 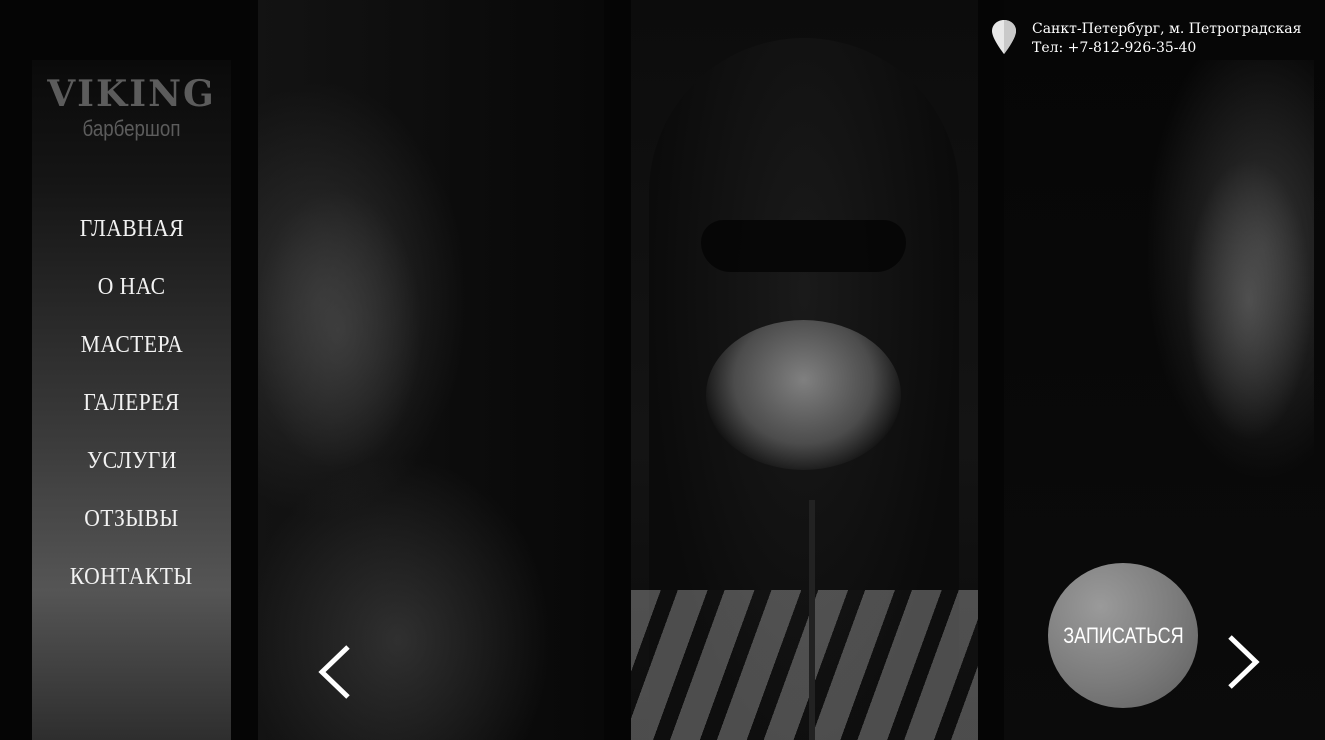 What do you see at coordinates (1229, 270) in the screenshot?
I see `barber-profile-right` at bounding box center [1229, 270].